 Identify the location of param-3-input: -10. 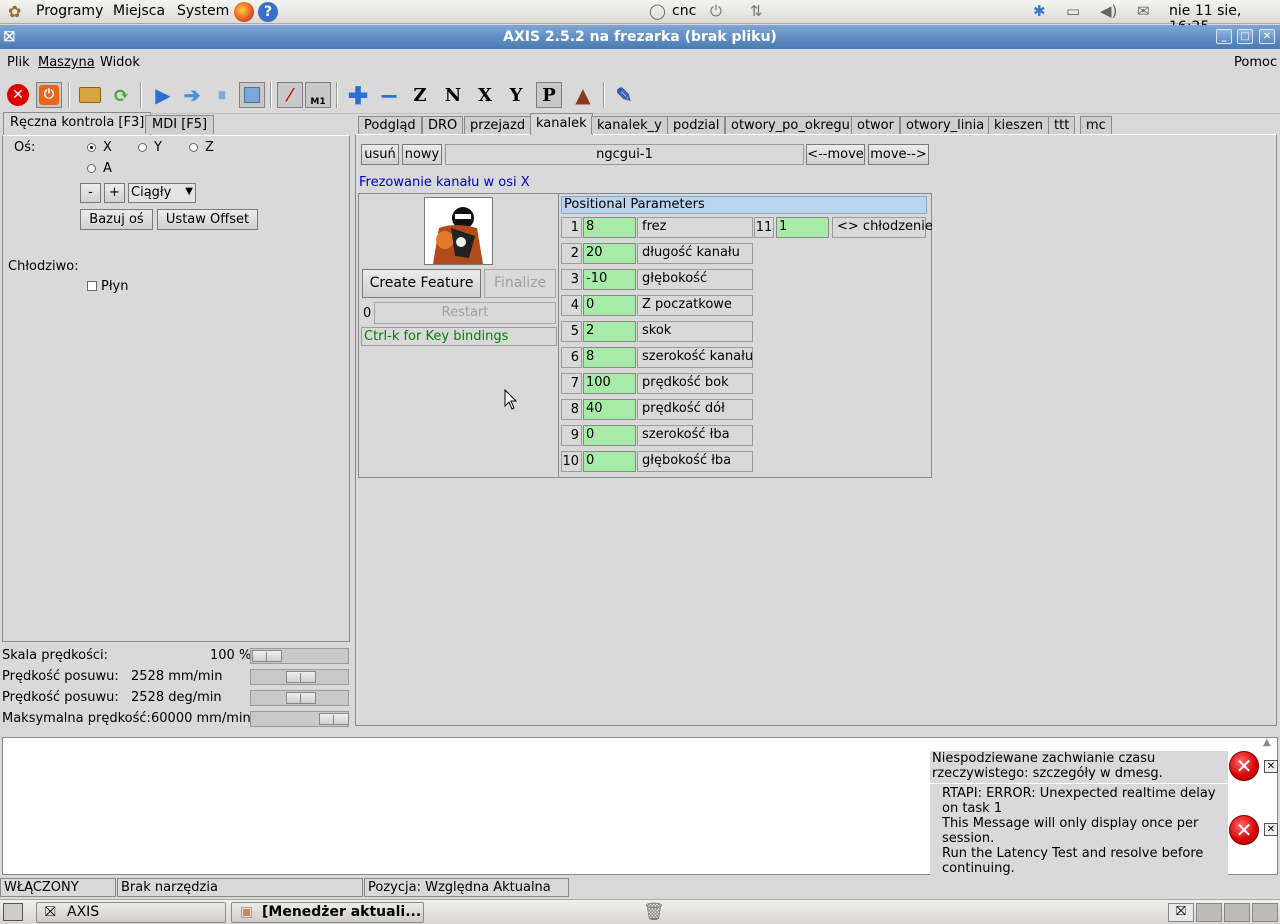
(609, 279).